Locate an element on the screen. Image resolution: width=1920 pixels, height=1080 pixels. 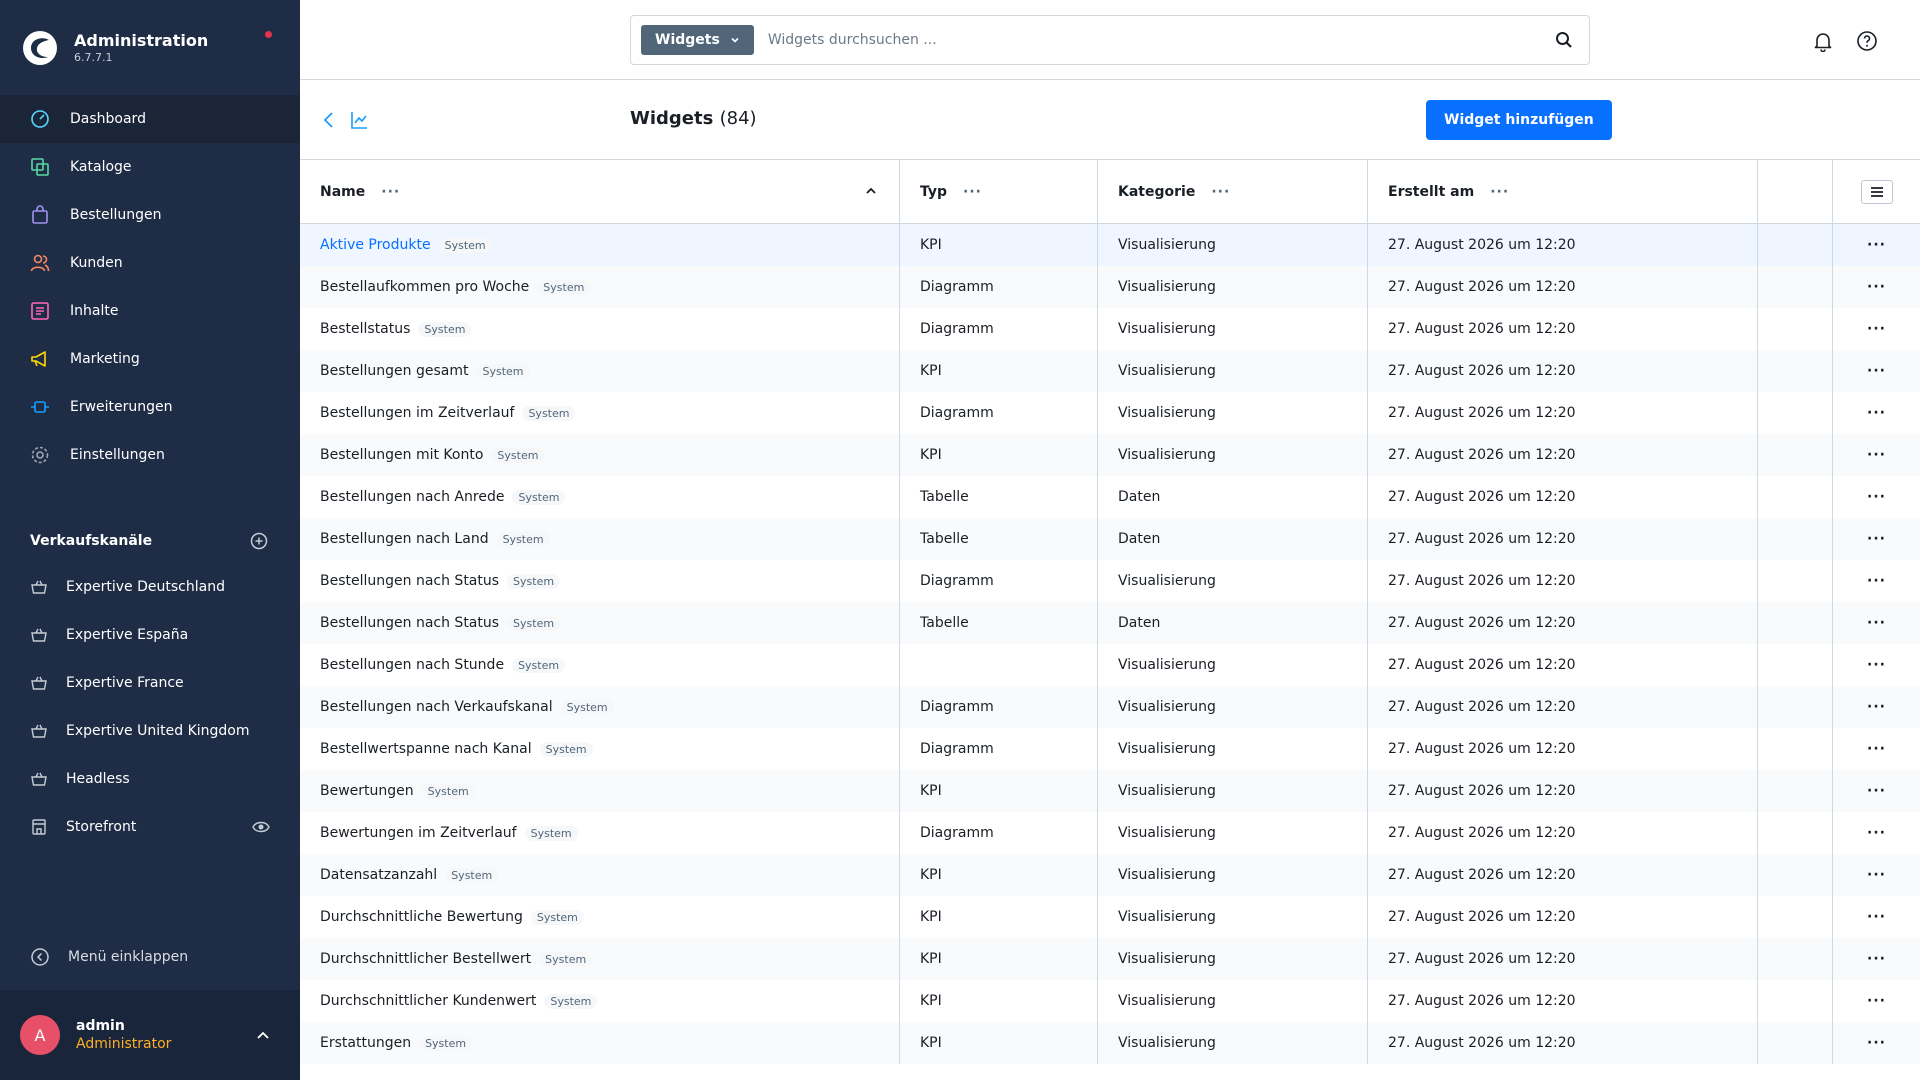
search-type-dropdown: Widgets is located at coordinates (697, 40).